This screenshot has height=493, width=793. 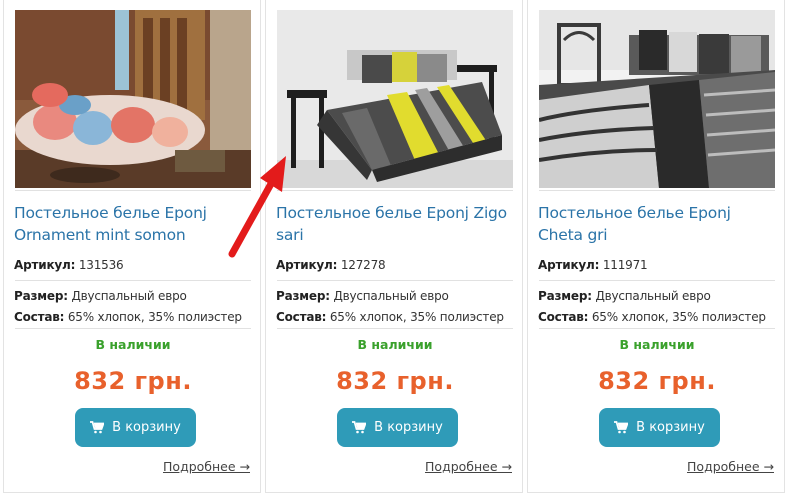 What do you see at coordinates (658, 224) in the screenshot?
I see `product-title-link: Постельное белье Eponj Cheta gri` at bounding box center [658, 224].